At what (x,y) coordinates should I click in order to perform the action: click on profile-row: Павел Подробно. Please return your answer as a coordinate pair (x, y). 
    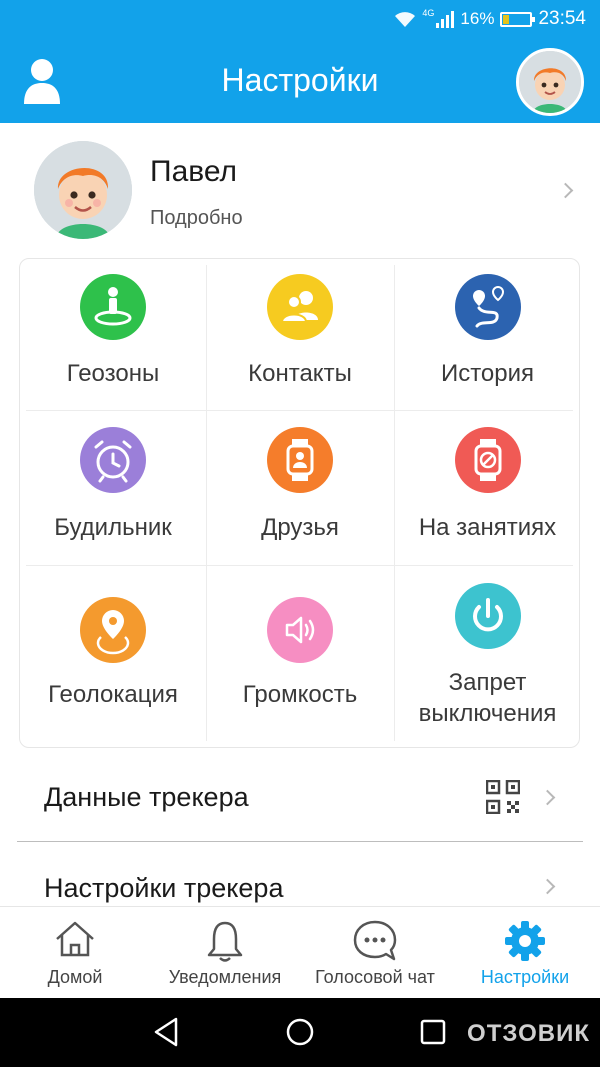
    Looking at the image, I should click on (300, 189).